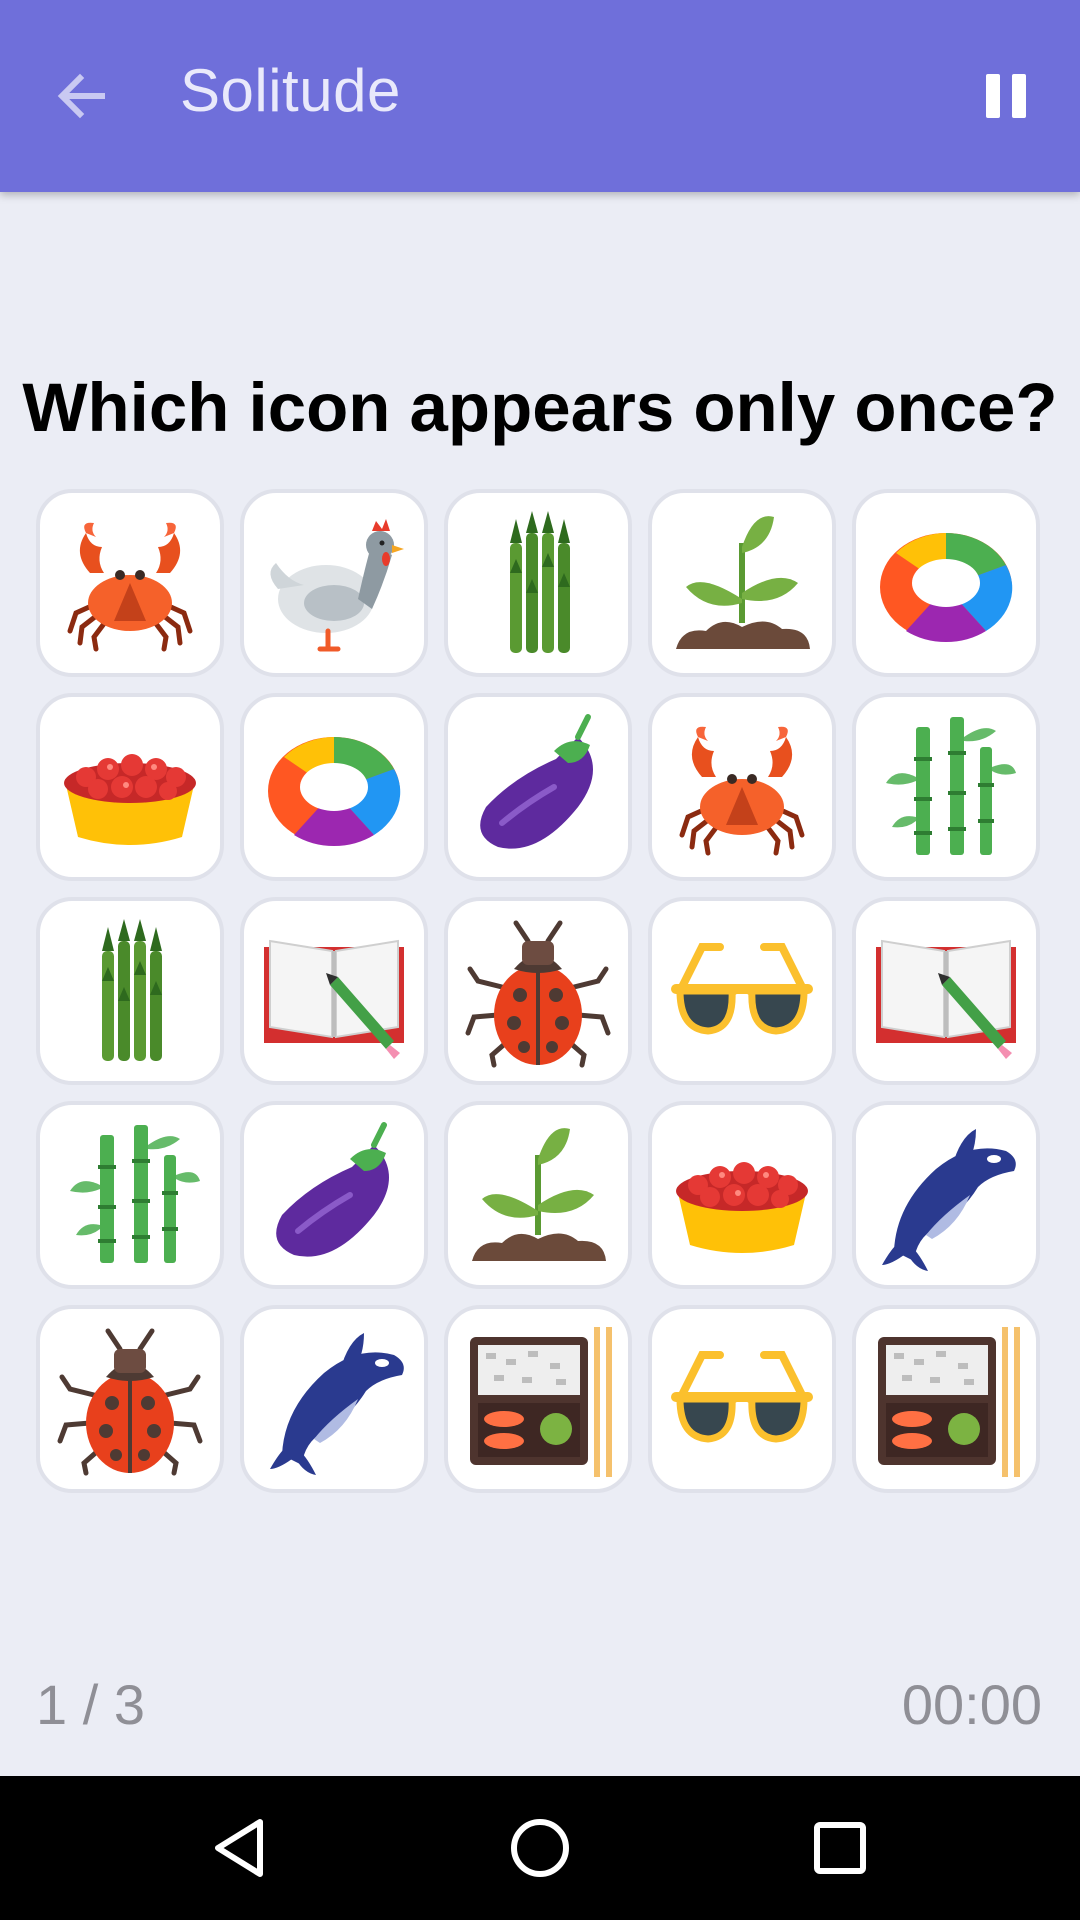 This screenshot has width=1080, height=1920. Describe the element at coordinates (90, 1704) in the screenshot. I see `level-counter: 1 / 3` at that location.